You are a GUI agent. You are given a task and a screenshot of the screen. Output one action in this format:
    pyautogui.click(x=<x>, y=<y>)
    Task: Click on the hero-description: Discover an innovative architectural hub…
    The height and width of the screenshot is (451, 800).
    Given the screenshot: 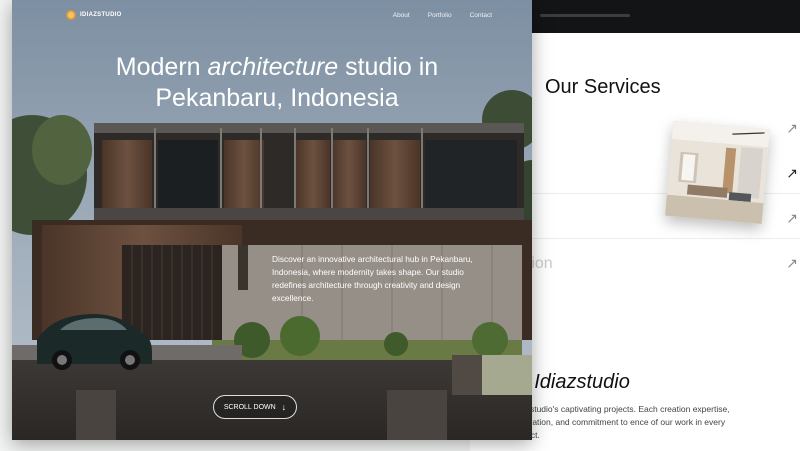 What is the action you would take?
    pyautogui.click(x=372, y=278)
    